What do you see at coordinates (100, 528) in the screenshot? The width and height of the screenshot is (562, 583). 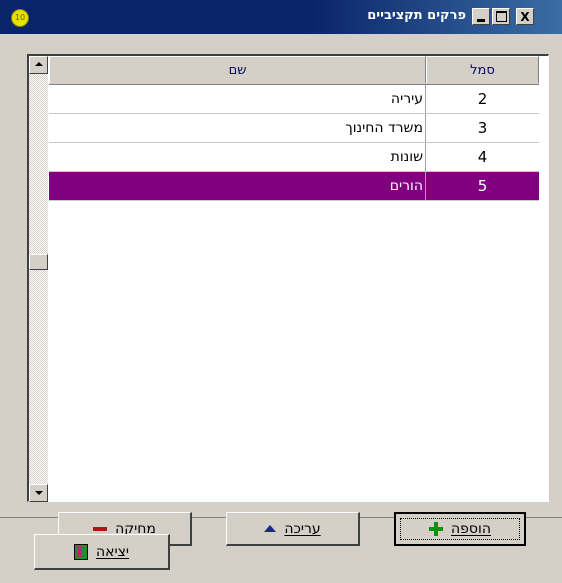 I see `minus-icon` at bounding box center [100, 528].